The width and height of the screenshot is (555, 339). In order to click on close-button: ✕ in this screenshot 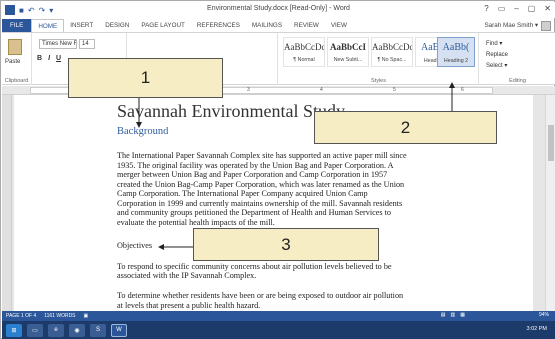, I will do `click(547, 8)`.